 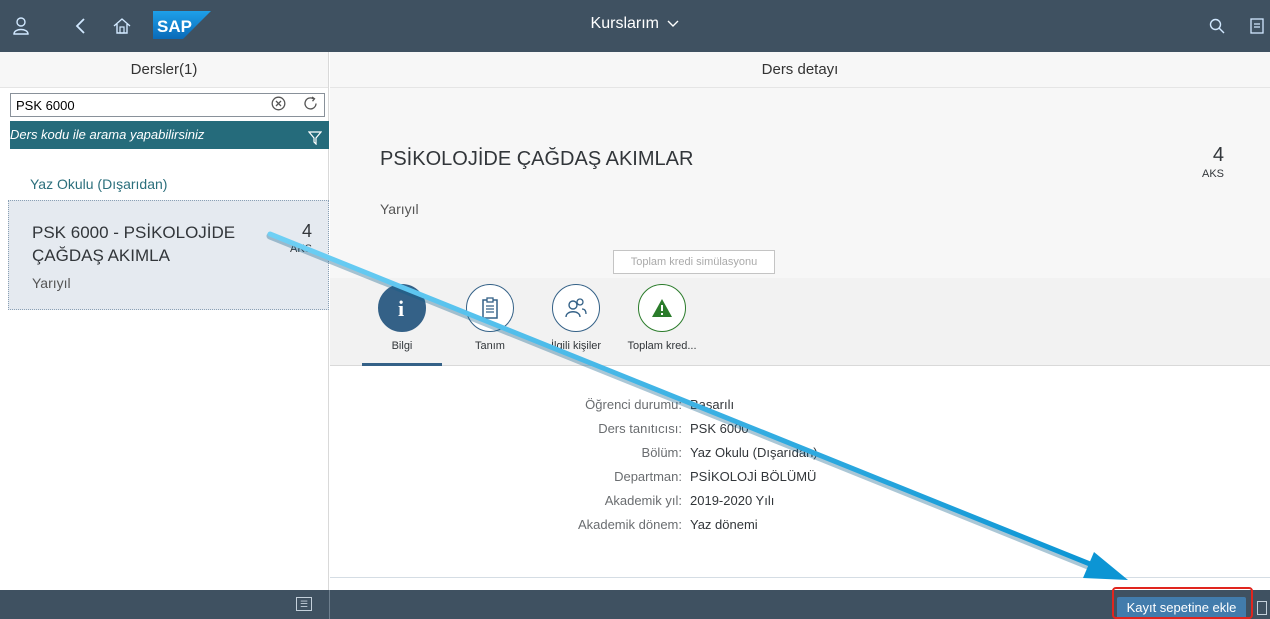 What do you see at coordinates (537, 159) in the screenshot?
I see `course-title: PSİKOLOJİDE ÇAĞDAŞ AKIMLAR` at bounding box center [537, 159].